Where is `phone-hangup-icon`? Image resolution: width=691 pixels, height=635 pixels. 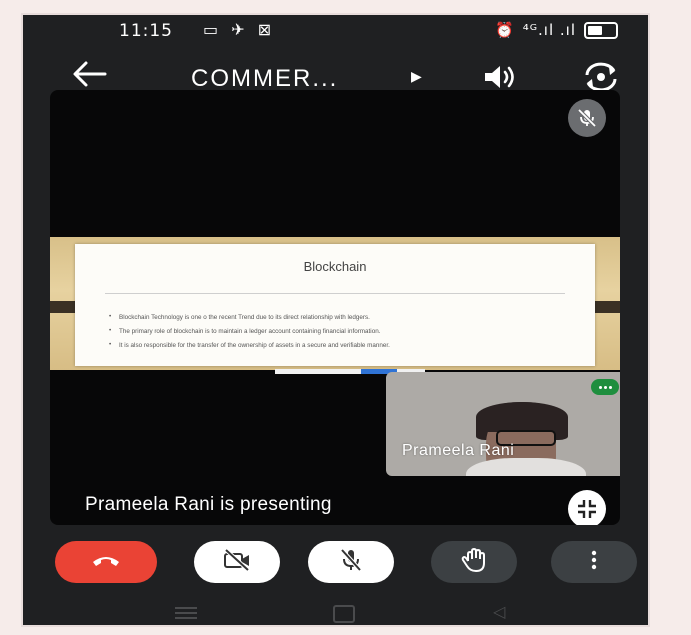 phone-hangup-icon is located at coordinates (106, 562).